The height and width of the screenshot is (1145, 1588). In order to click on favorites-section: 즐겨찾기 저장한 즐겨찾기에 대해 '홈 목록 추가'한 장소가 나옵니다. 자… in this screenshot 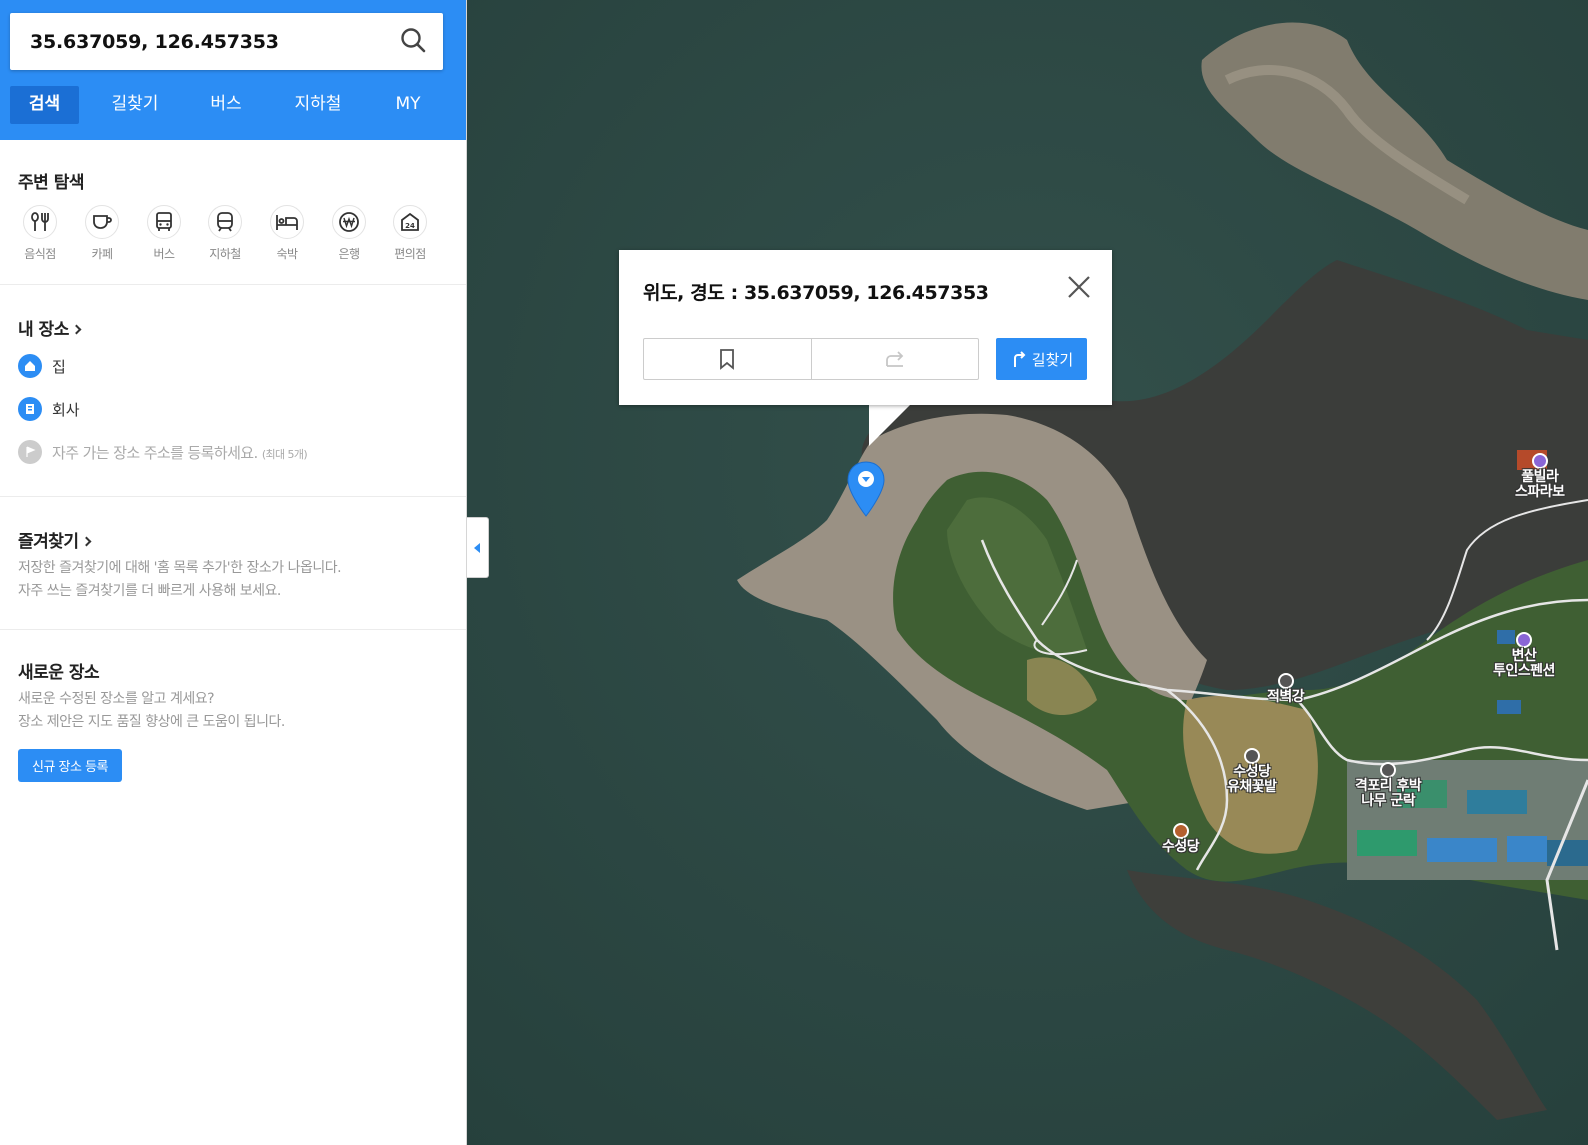, I will do `click(233, 562)`.